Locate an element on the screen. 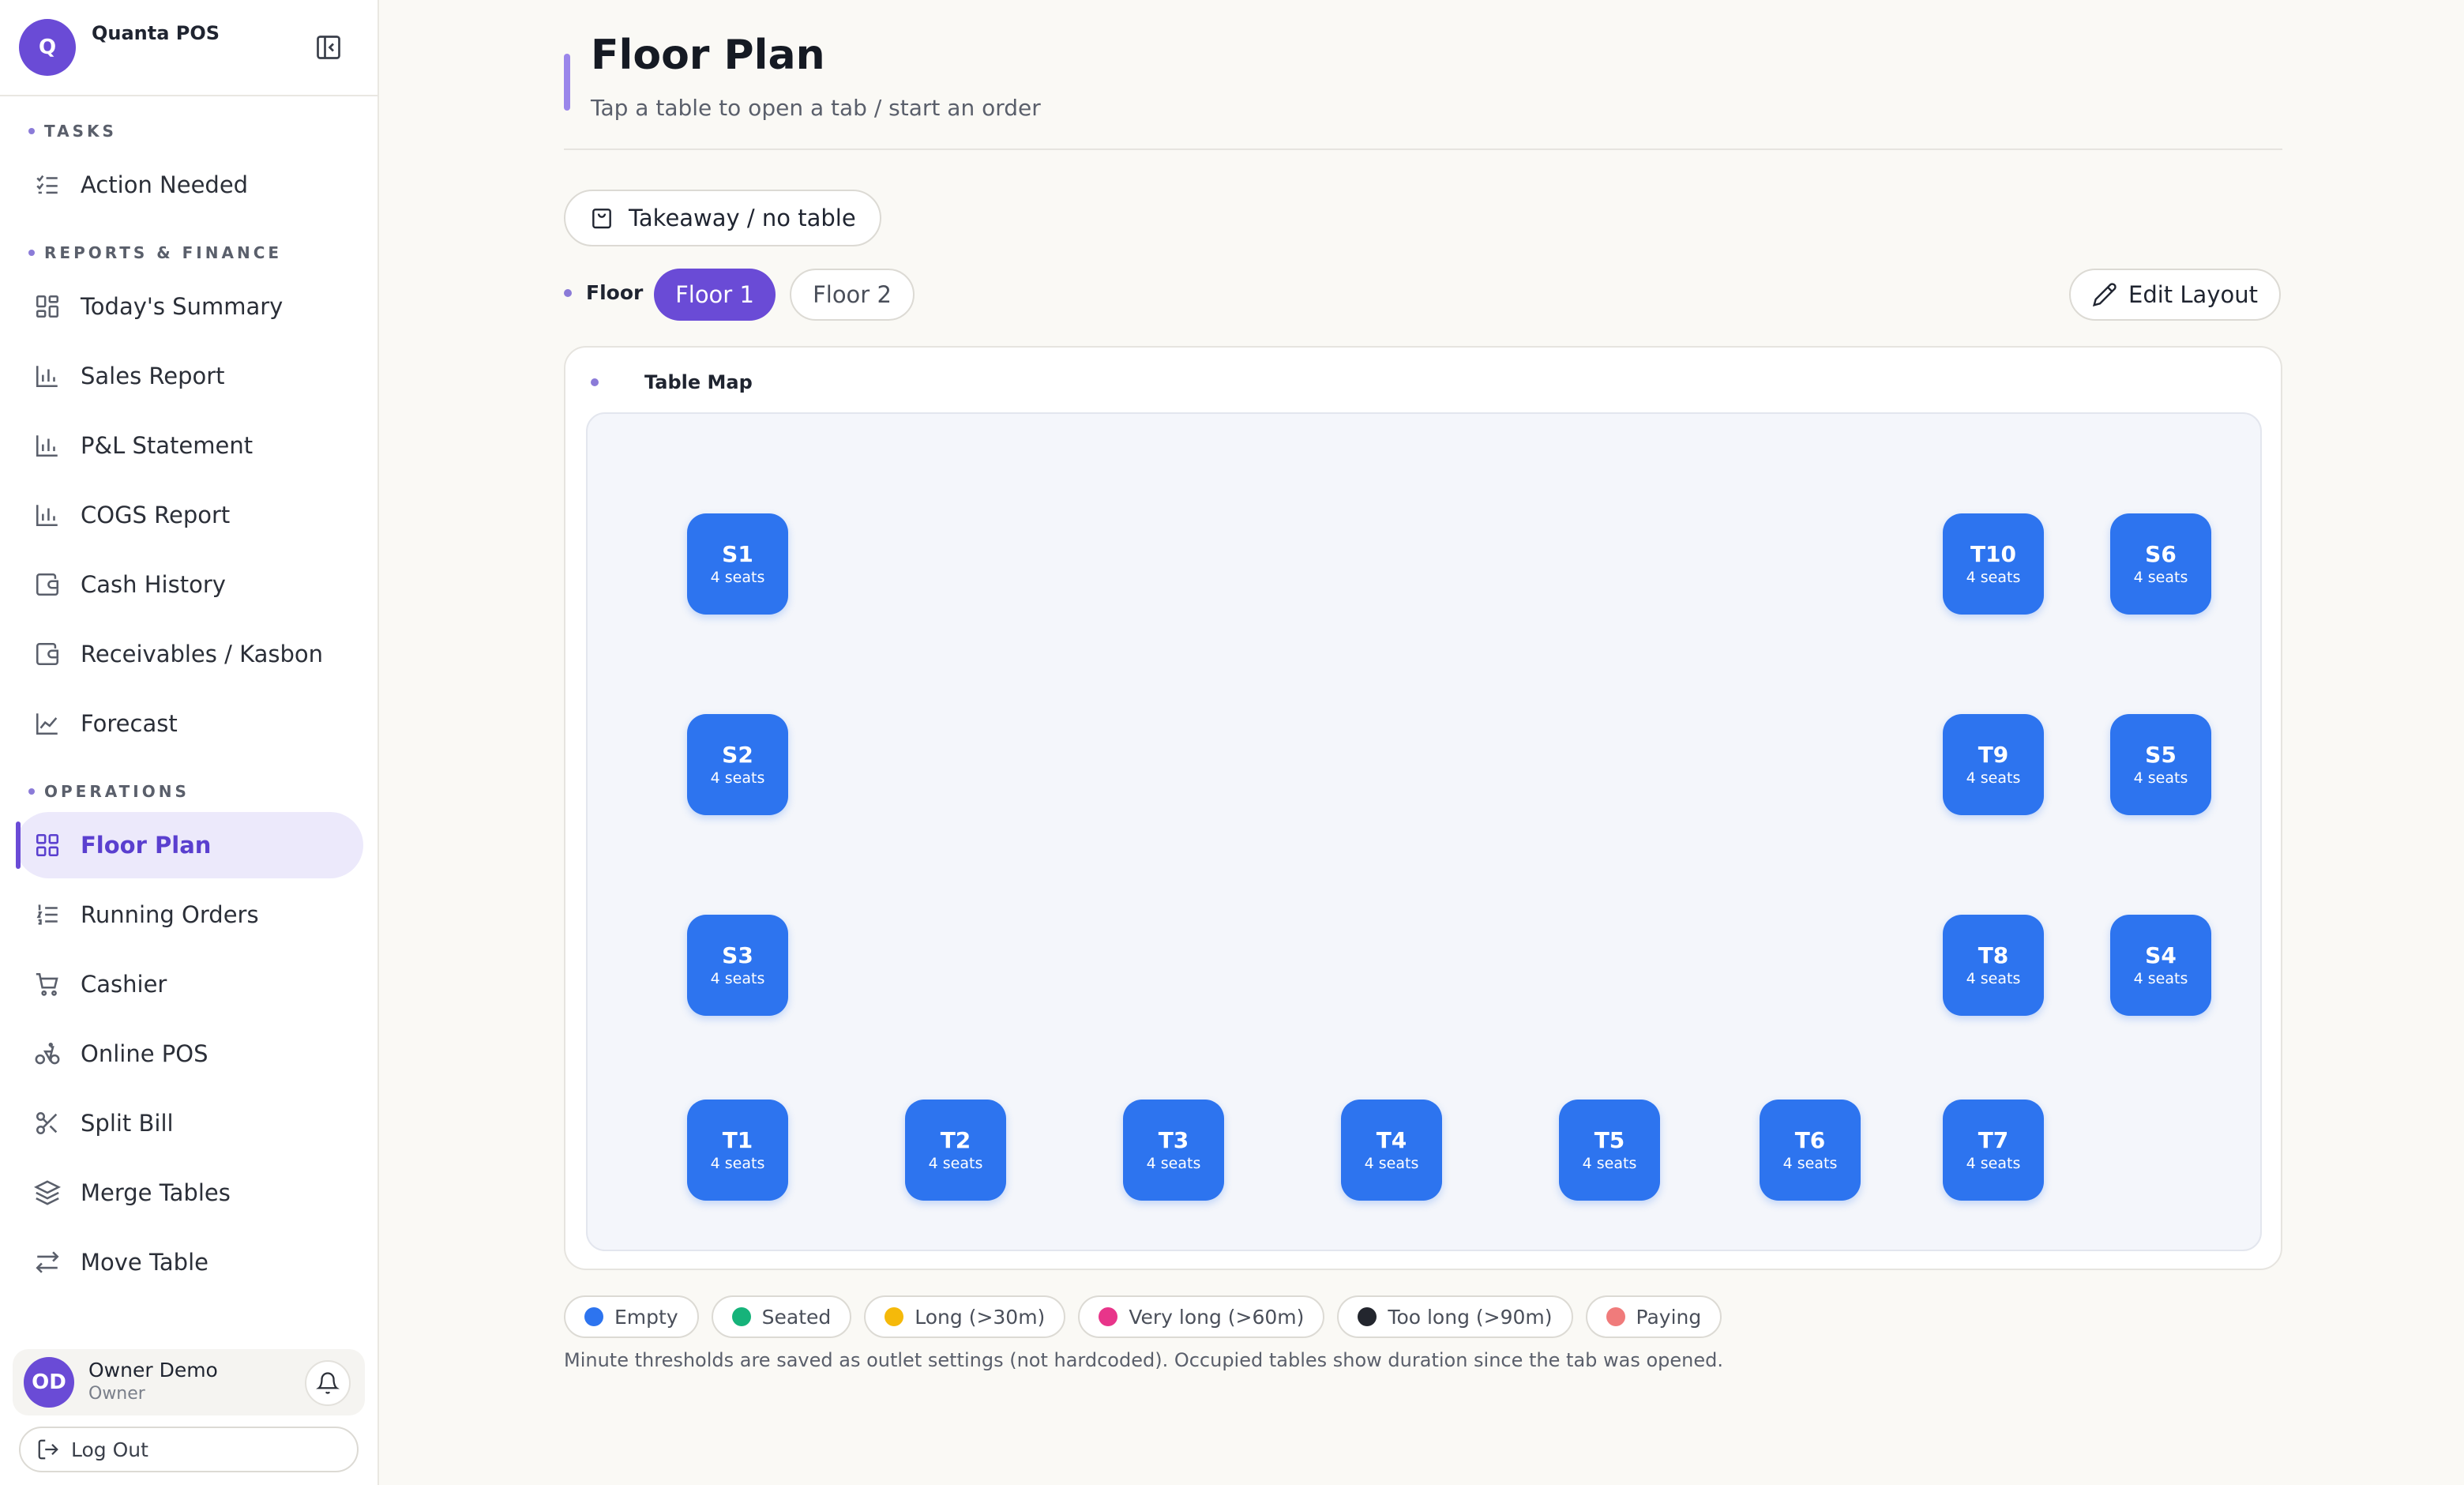  legend-label: Paying is located at coordinates (1669, 1317).